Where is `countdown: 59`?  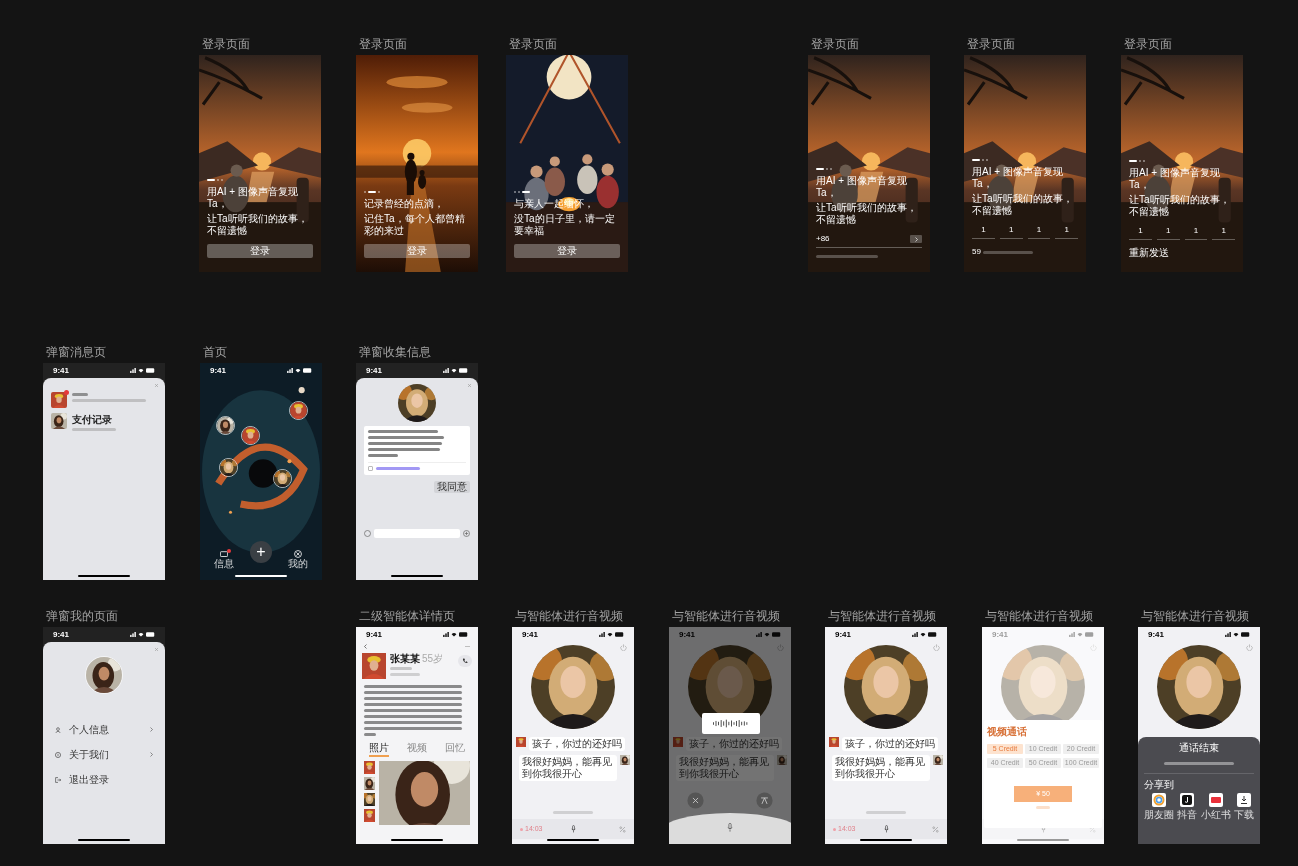
countdown: 59 is located at coordinates (976, 252).